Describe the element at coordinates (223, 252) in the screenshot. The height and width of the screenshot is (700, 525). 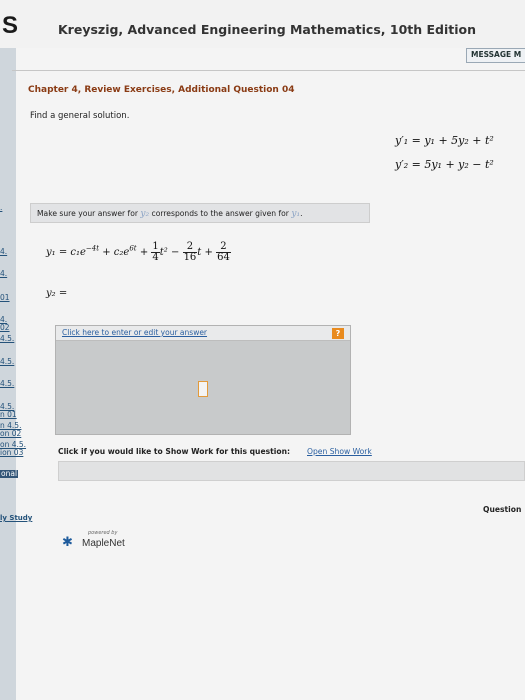
I see `fraction: 2 64` at that location.